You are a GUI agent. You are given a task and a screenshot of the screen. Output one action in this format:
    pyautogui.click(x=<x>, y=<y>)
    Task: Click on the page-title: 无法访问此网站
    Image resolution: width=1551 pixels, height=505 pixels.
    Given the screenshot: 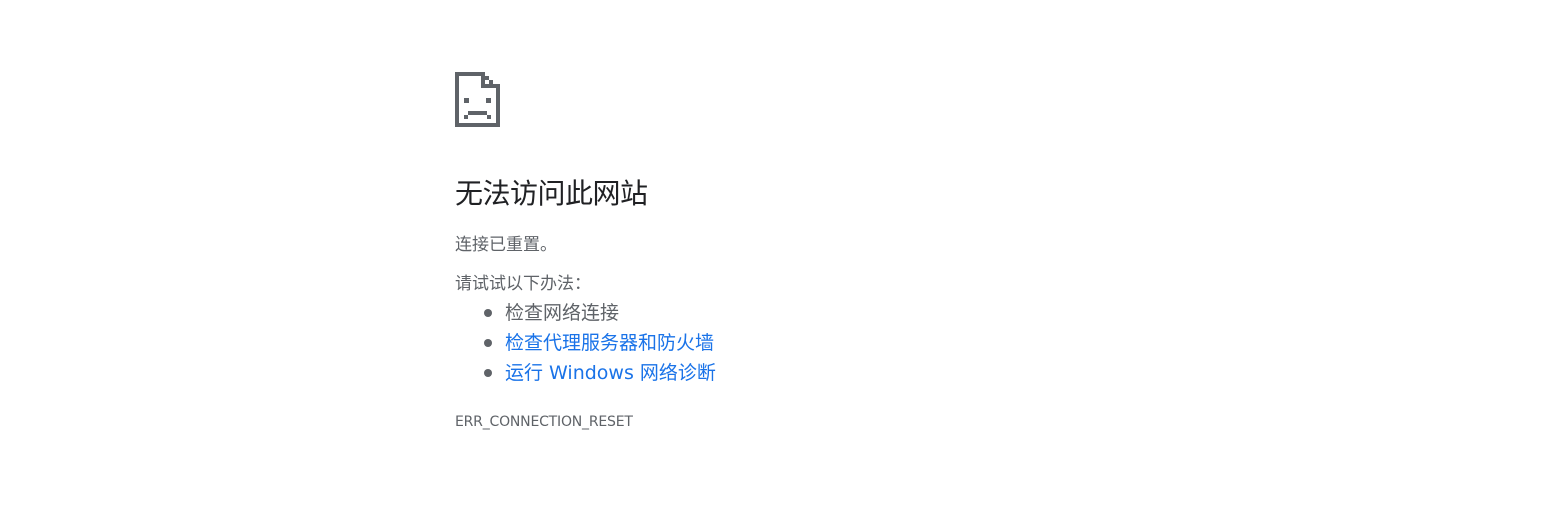 What is the action you would take?
    pyautogui.click(x=551, y=193)
    